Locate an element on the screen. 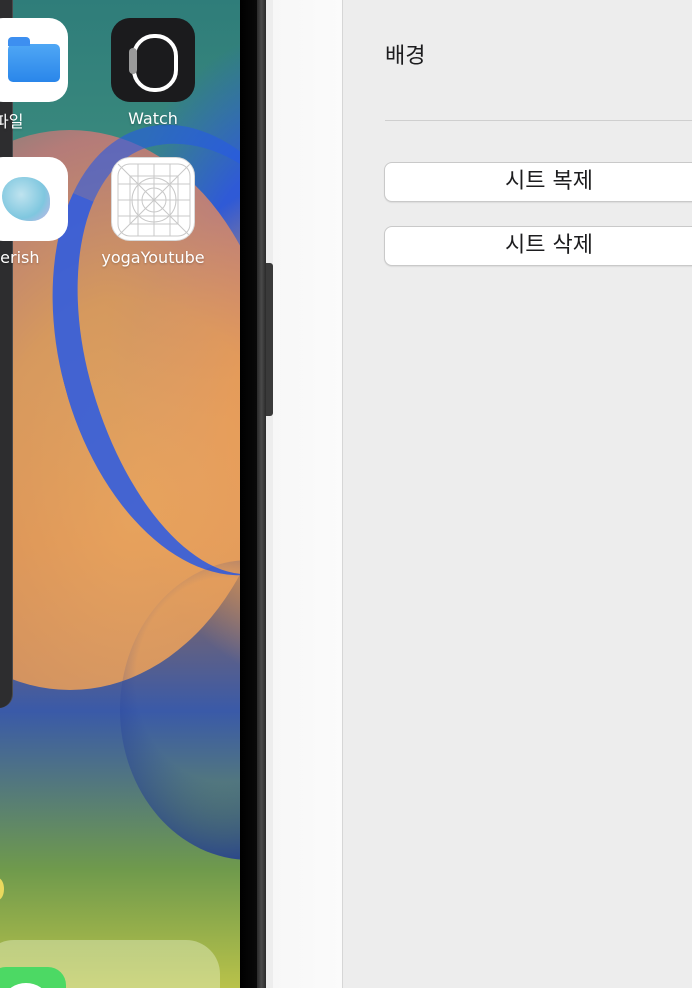  canvas-area is located at coordinates (307, 494).